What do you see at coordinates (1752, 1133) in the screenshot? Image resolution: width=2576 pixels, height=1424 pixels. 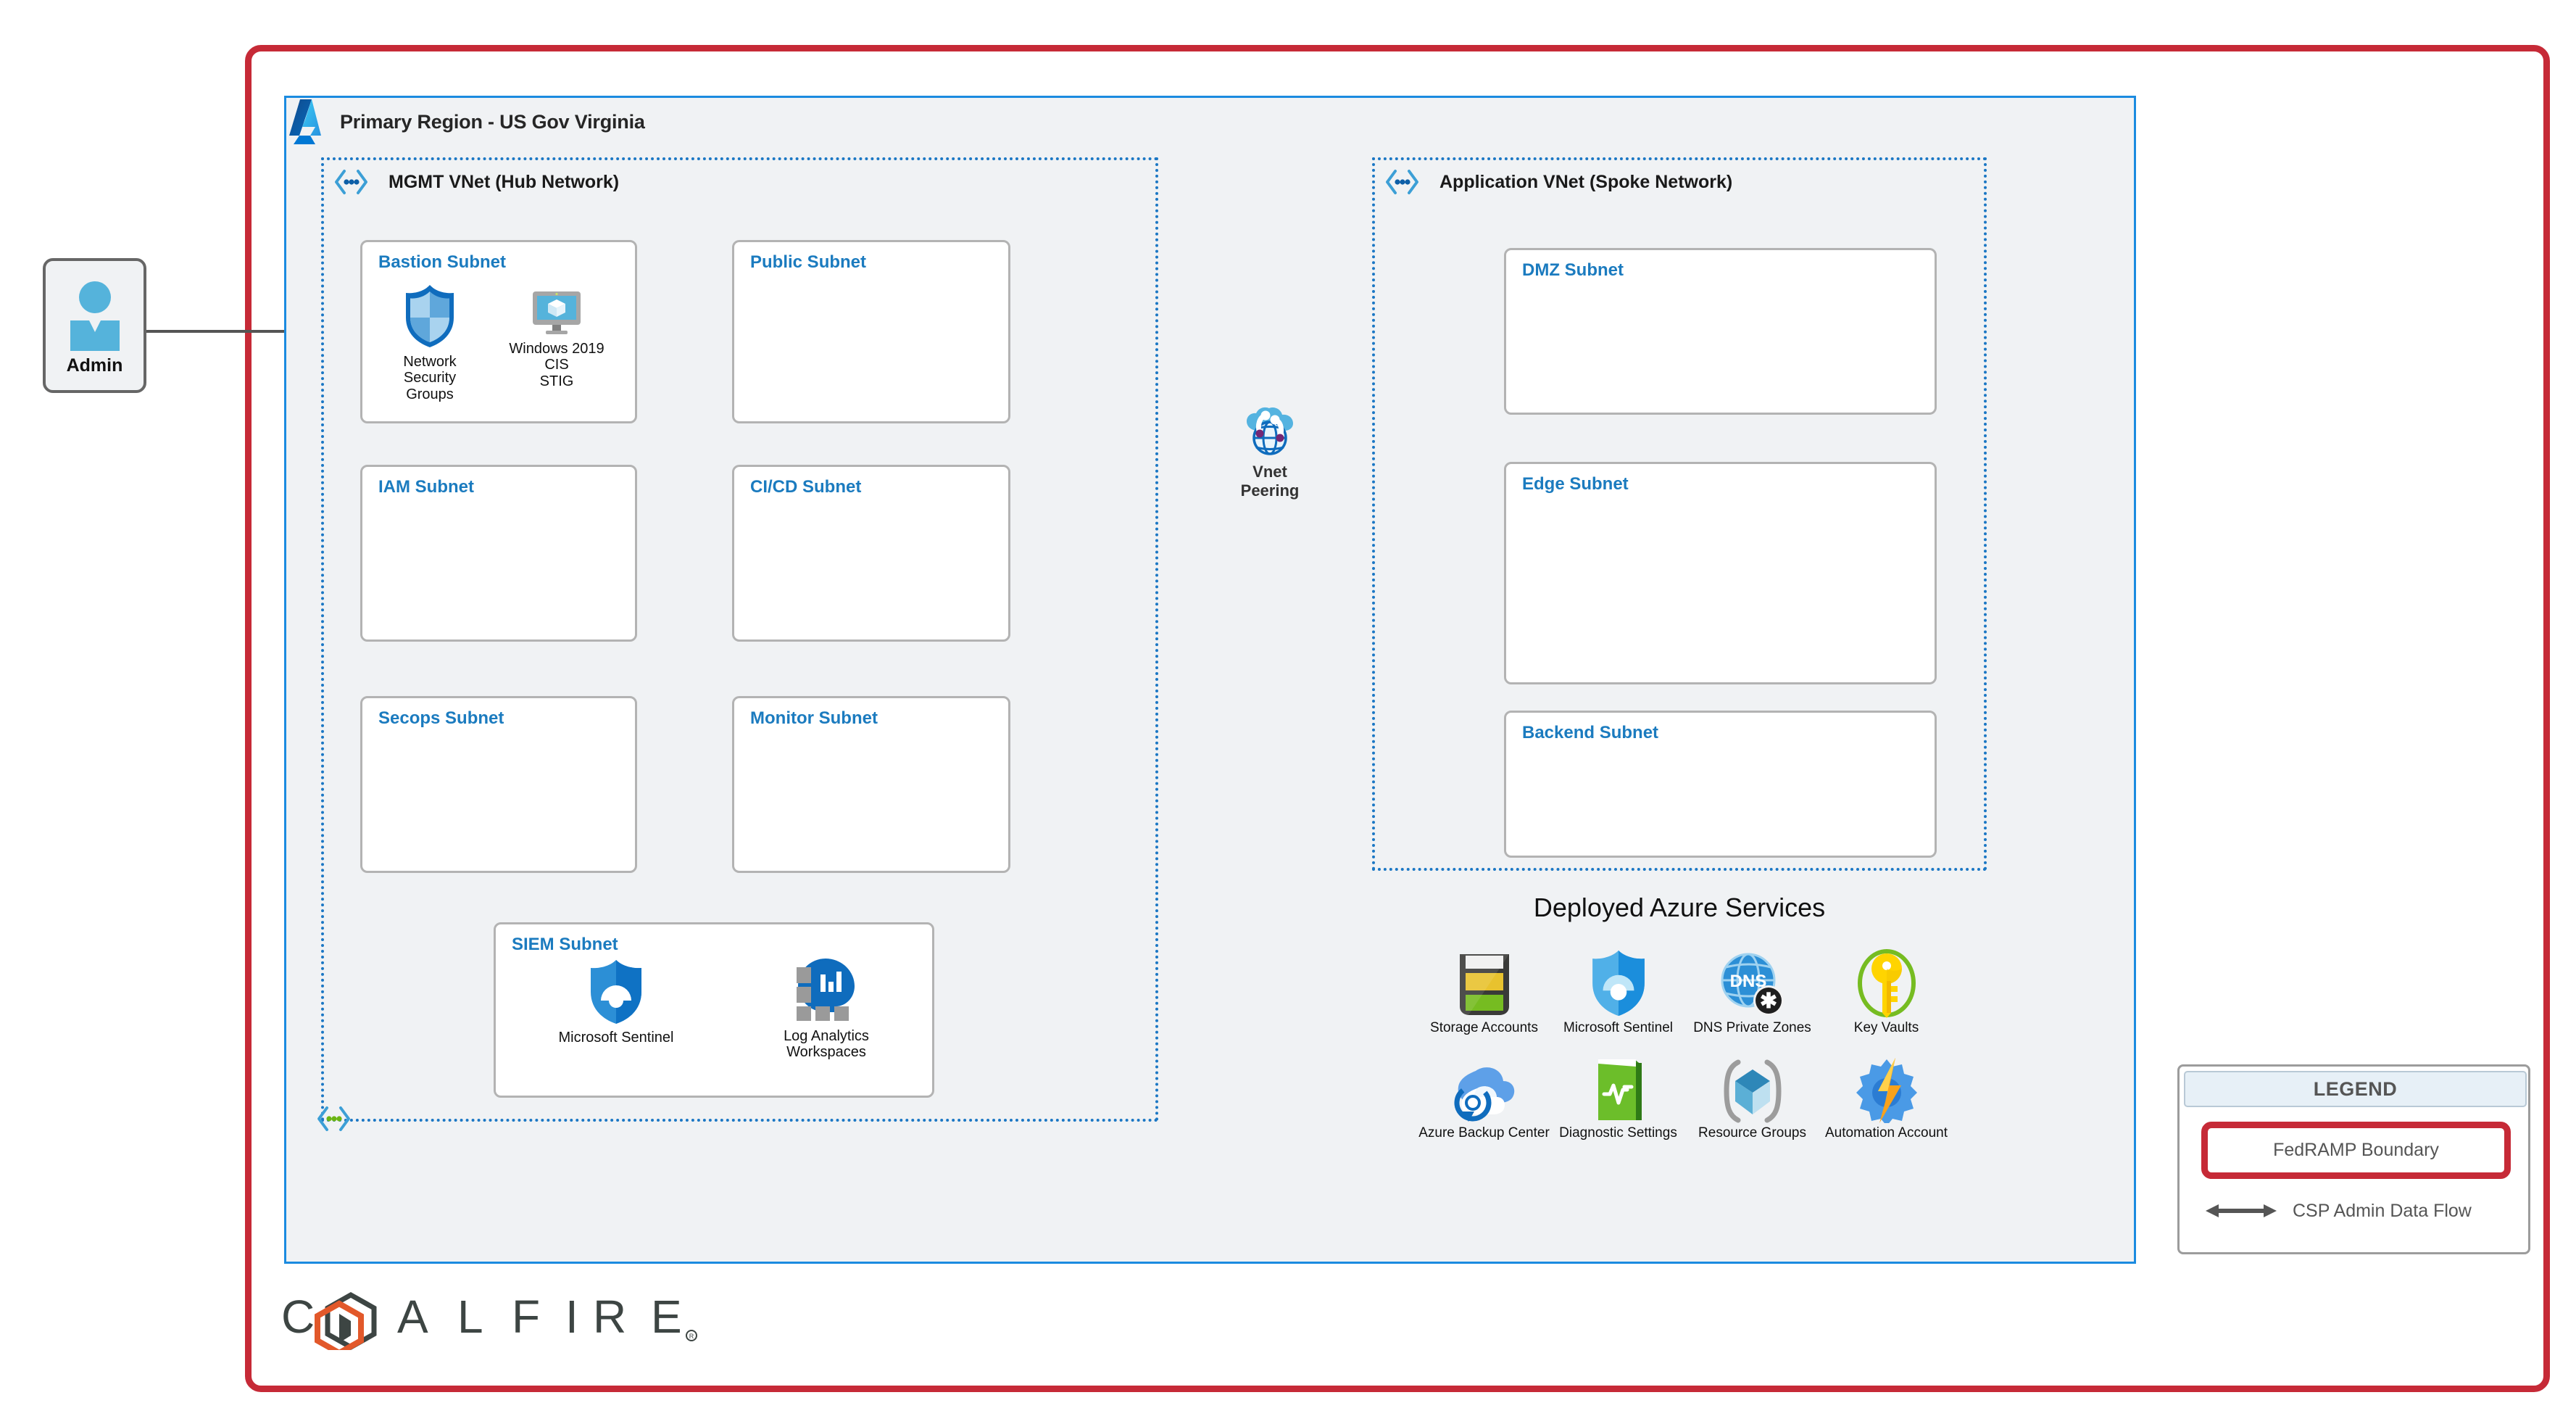 I see `service-label: Resource Groups` at bounding box center [1752, 1133].